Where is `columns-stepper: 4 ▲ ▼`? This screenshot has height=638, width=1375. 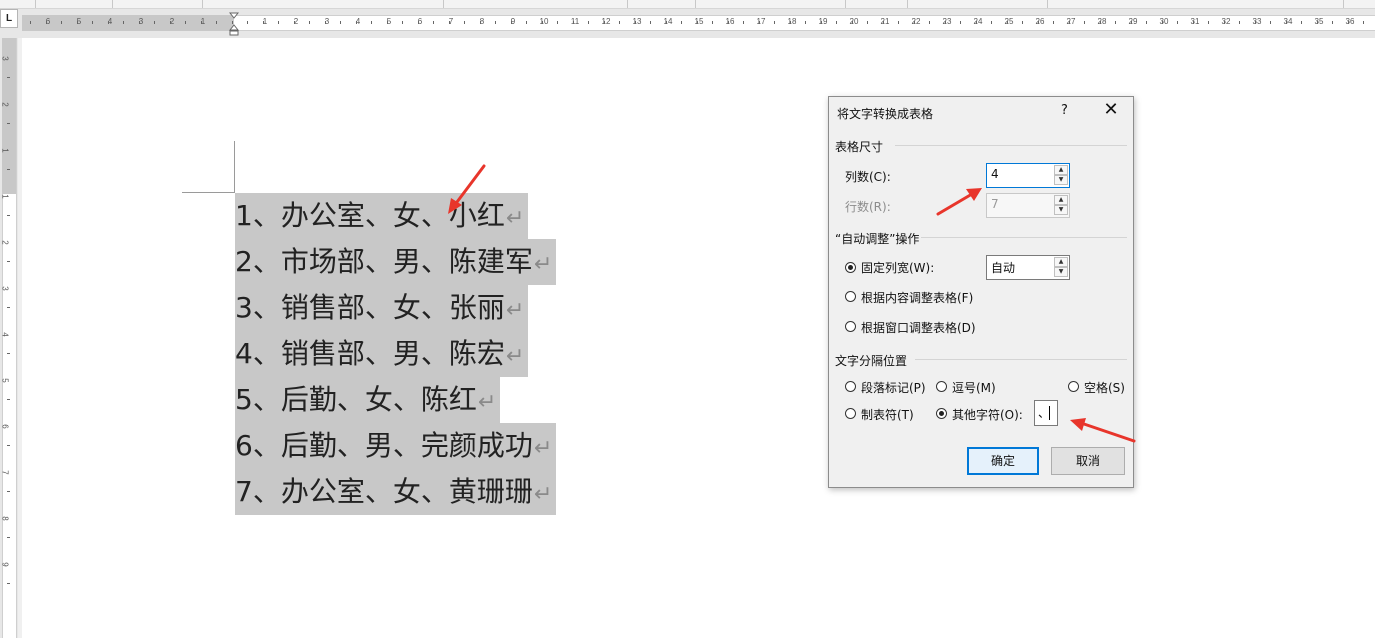
columns-stepper: 4 ▲ ▼ is located at coordinates (1028, 175).